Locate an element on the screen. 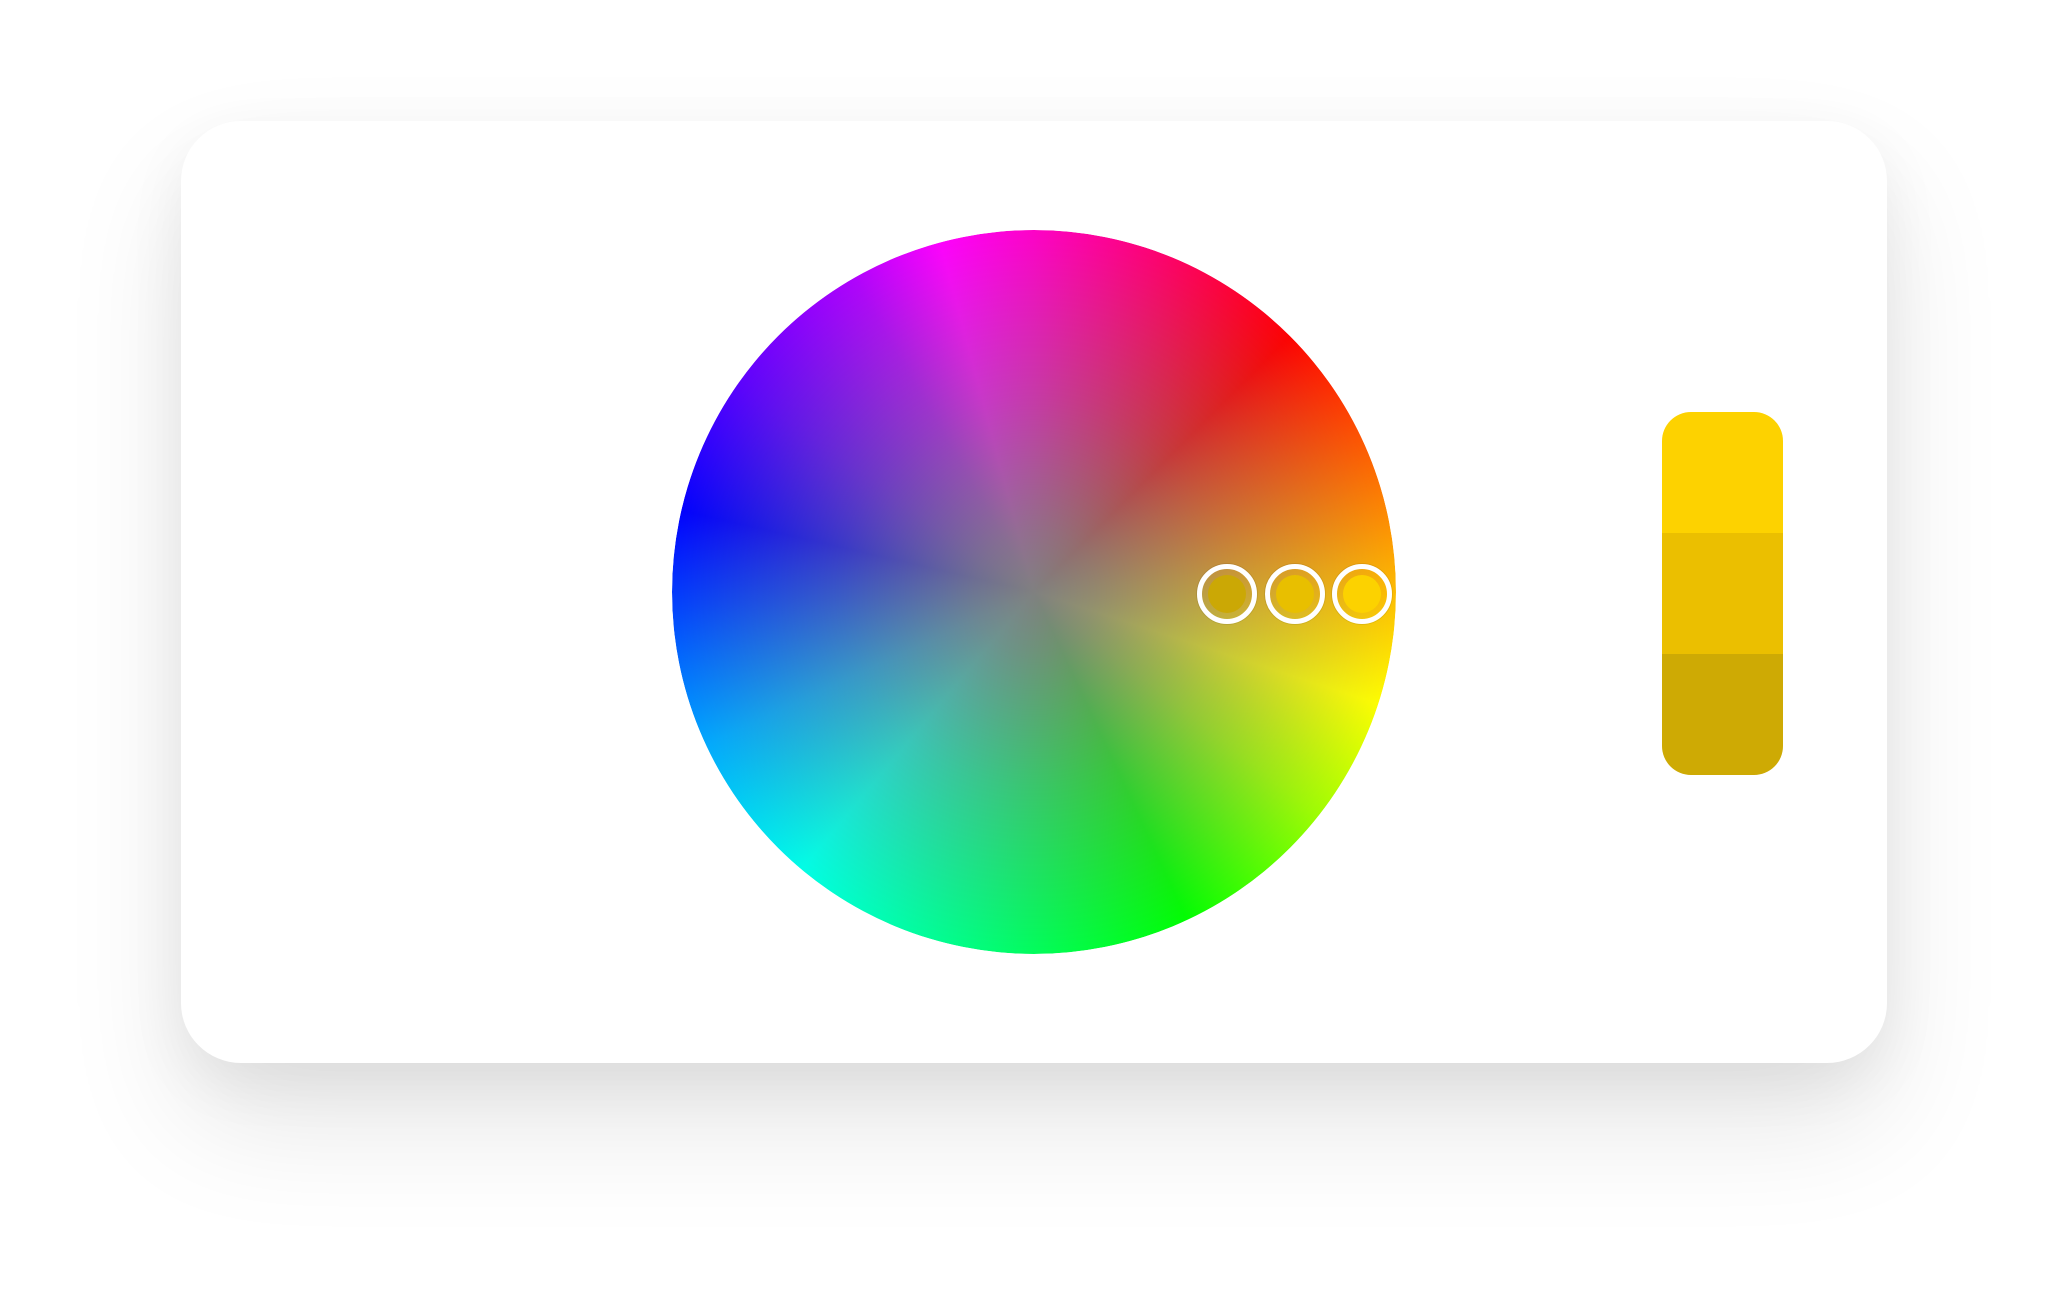 This screenshot has width=2060, height=1296. palette-swatches is located at coordinates (1722, 593).